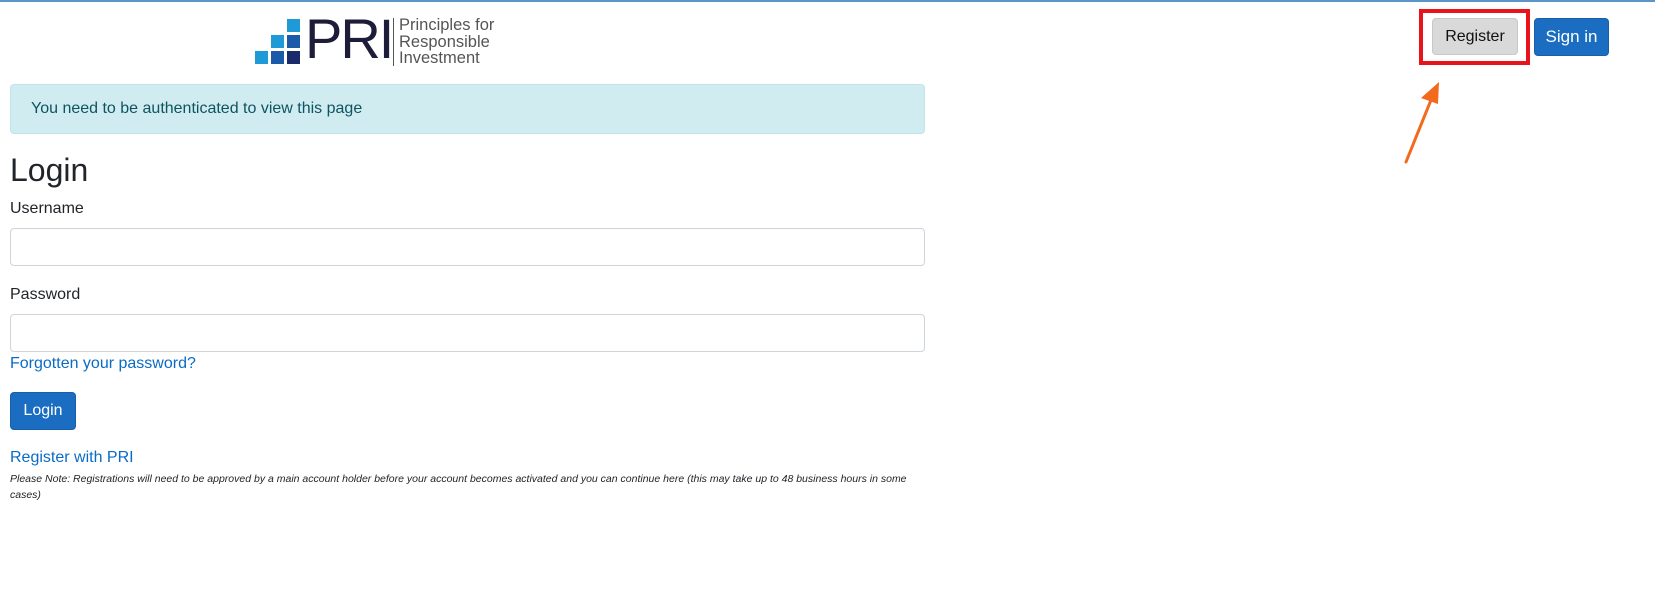  Describe the element at coordinates (349, 38) in the screenshot. I see `logo-wordmark: PRI` at that location.